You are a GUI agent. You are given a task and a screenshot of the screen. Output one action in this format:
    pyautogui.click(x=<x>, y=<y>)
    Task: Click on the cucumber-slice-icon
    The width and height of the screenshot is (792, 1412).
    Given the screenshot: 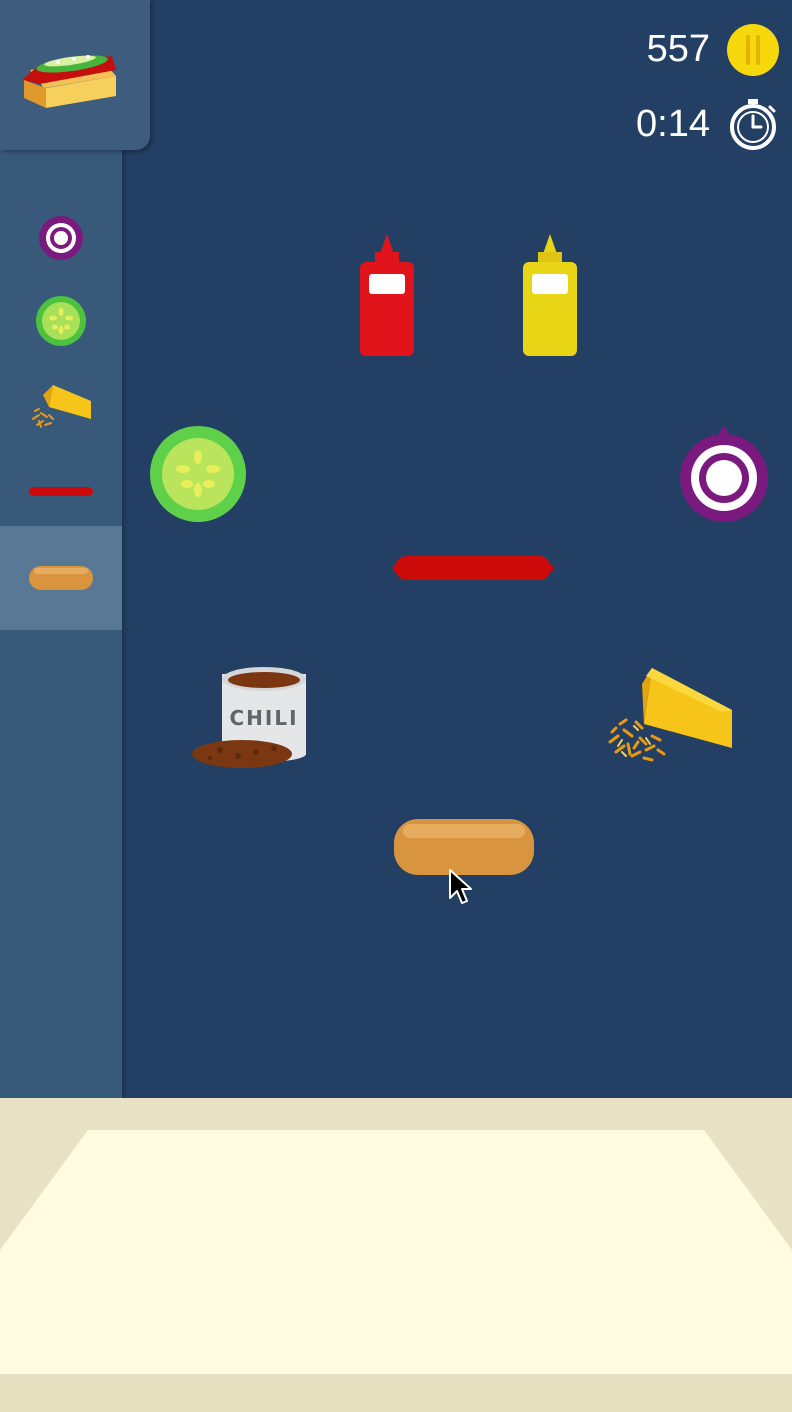 What is the action you would take?
    pyautogui.click(x=198, y=474)
    